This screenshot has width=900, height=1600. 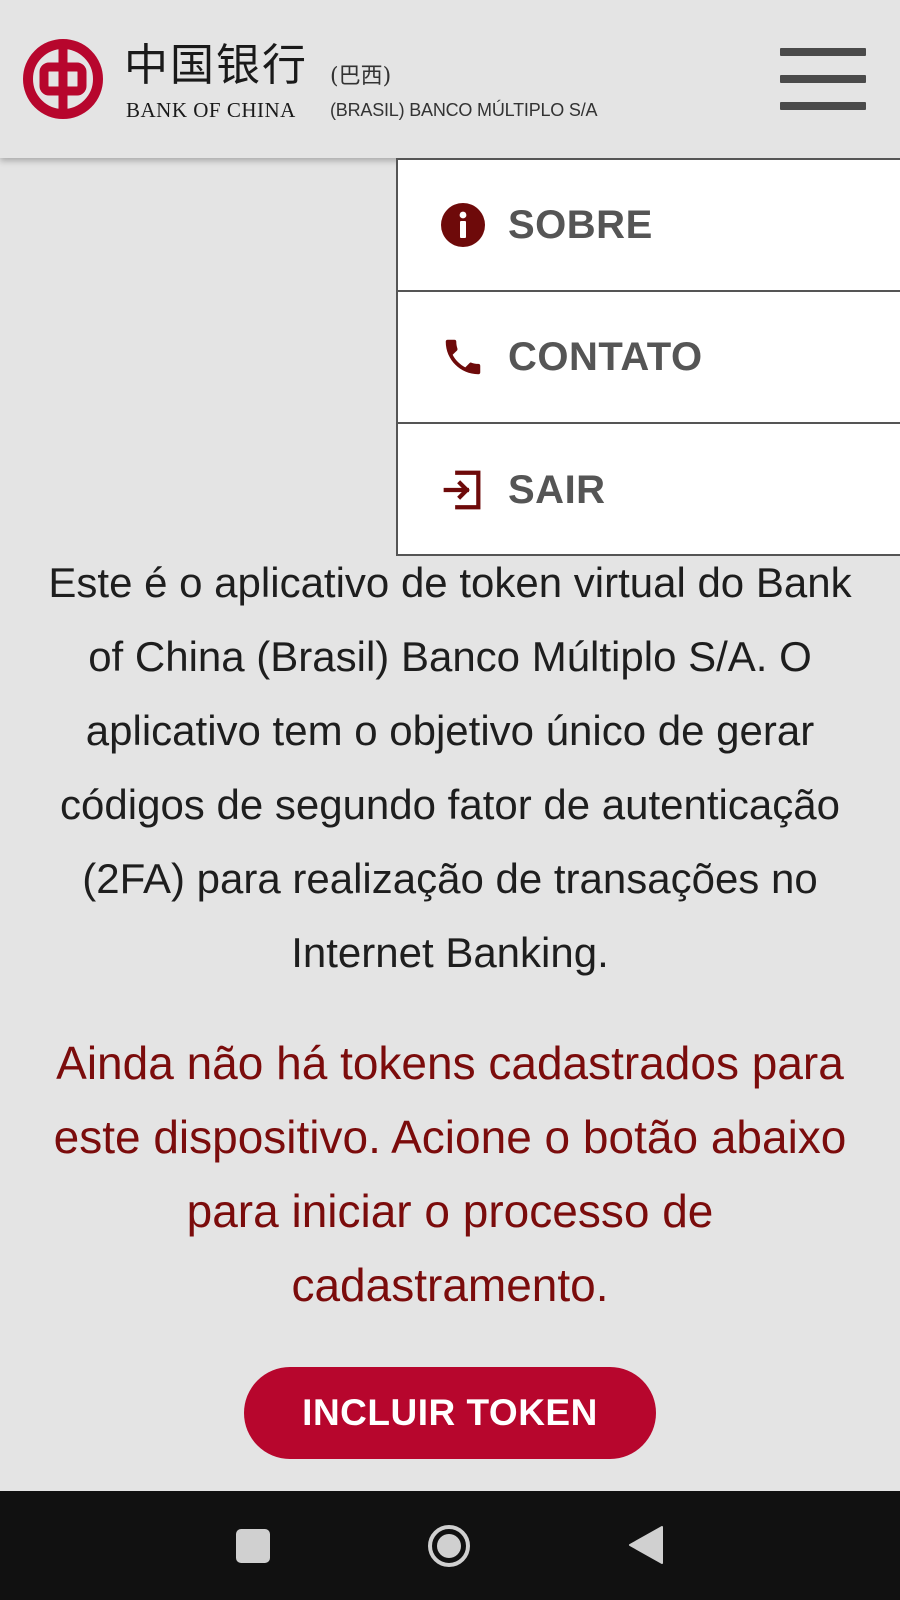 I want to click on logo-english-subtitle: (BRASIL) BANCO MÚLTIPLO S/A, so click(x=464, y=110).